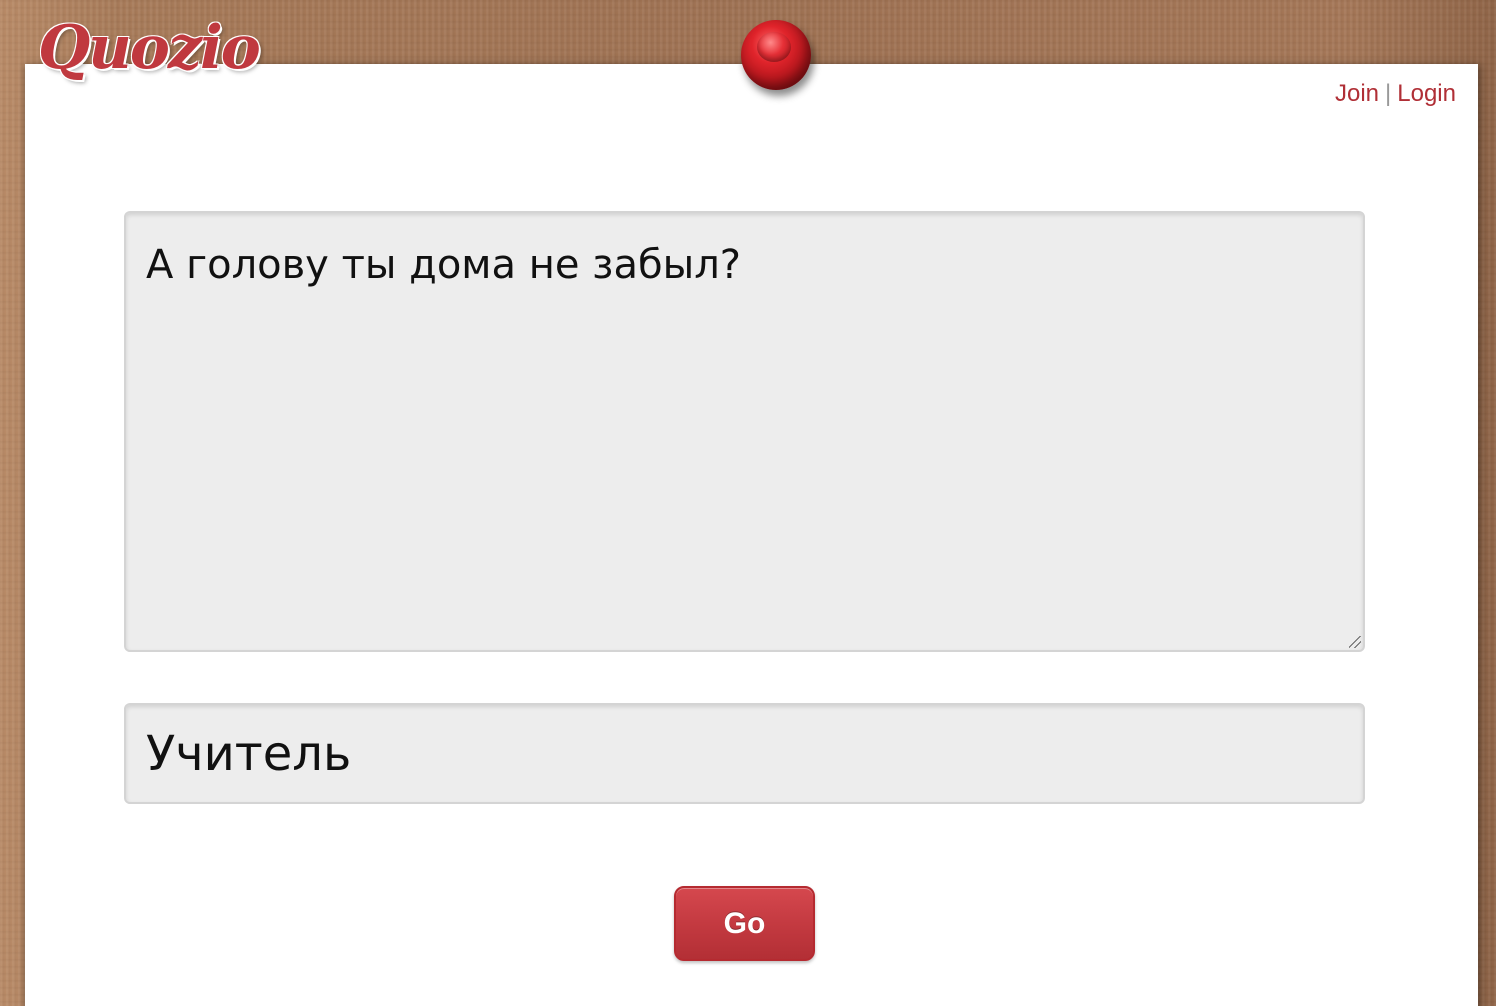  What do you see at coordinates (1426, 93) in the screenshot?
I see `login-link: Login` at bounding box center [1426, 93].